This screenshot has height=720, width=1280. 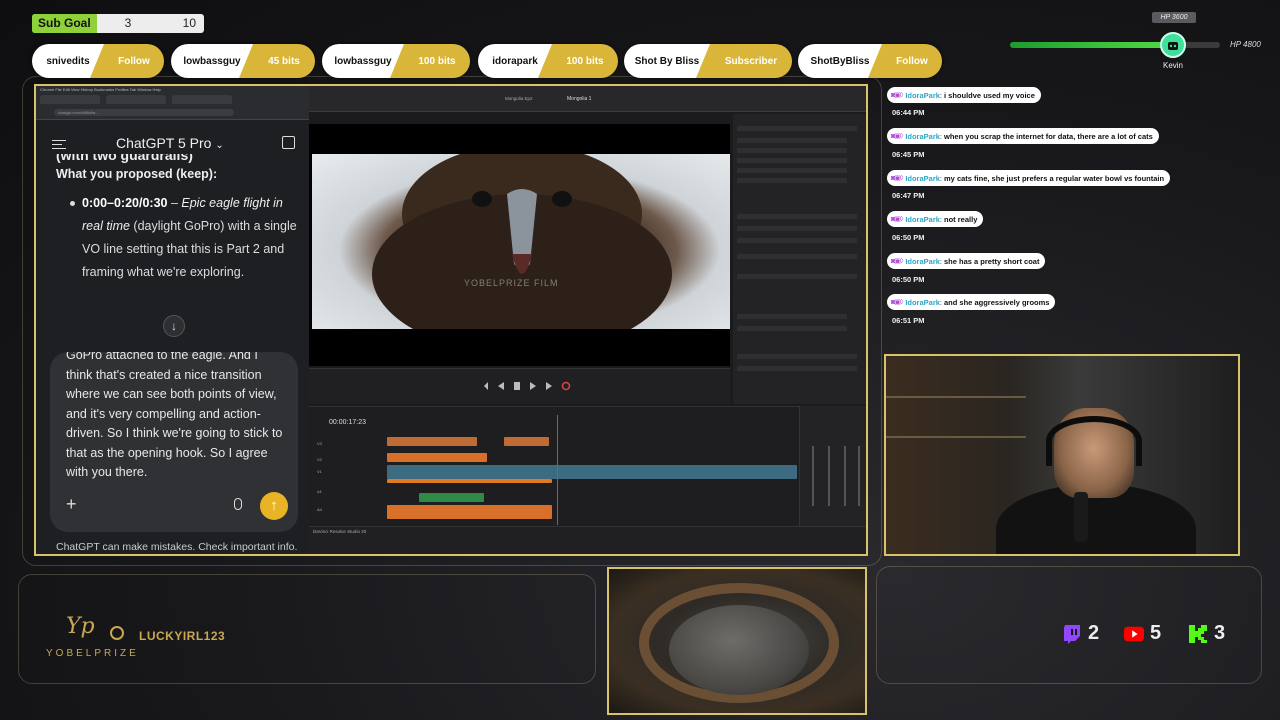 I want to click on cat, so click(x=739, y=650).